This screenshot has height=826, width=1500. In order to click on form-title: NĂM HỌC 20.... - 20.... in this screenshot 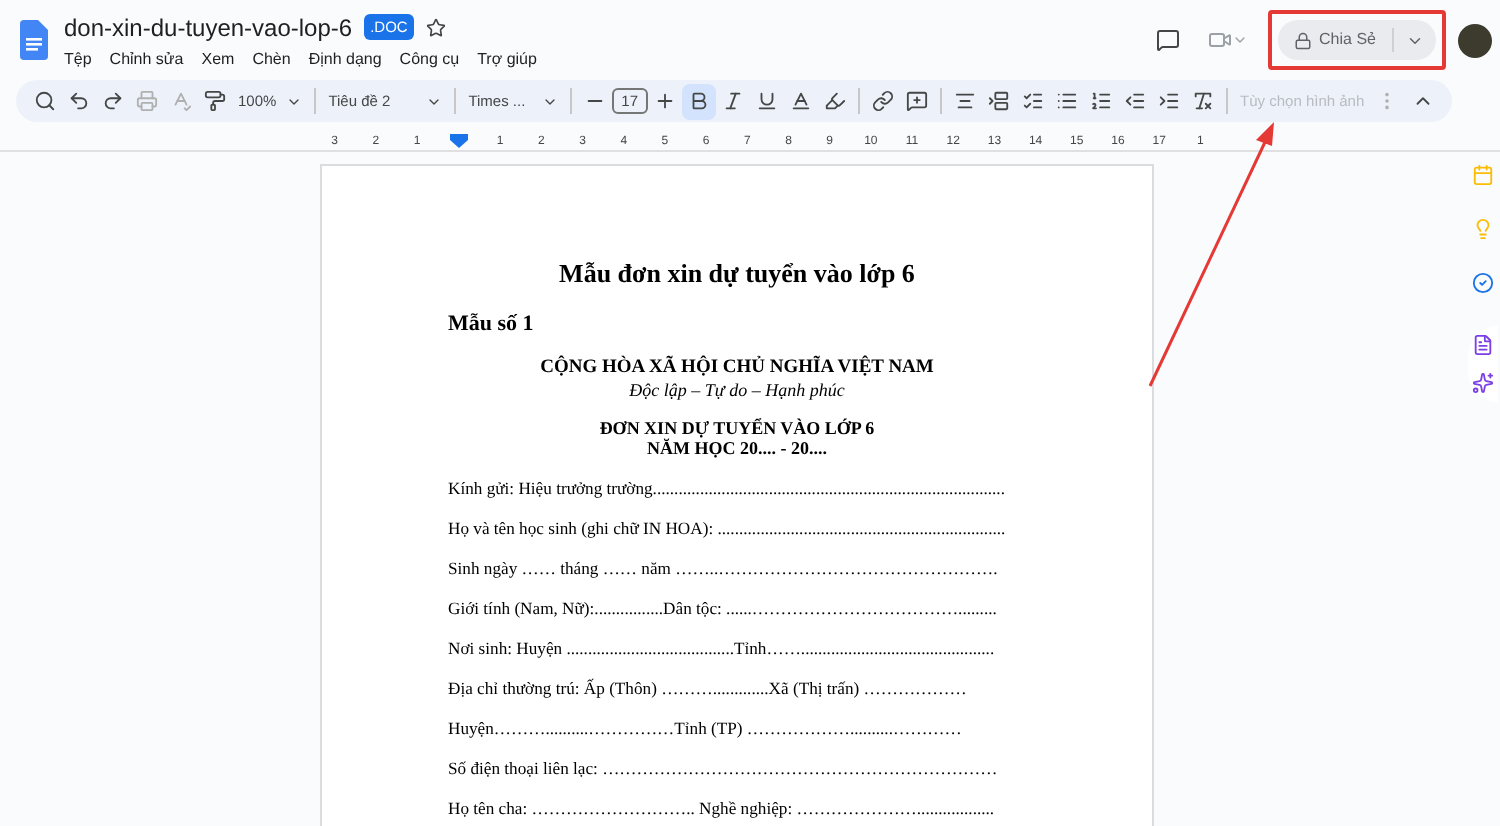, I will do `click(737, 448)`.